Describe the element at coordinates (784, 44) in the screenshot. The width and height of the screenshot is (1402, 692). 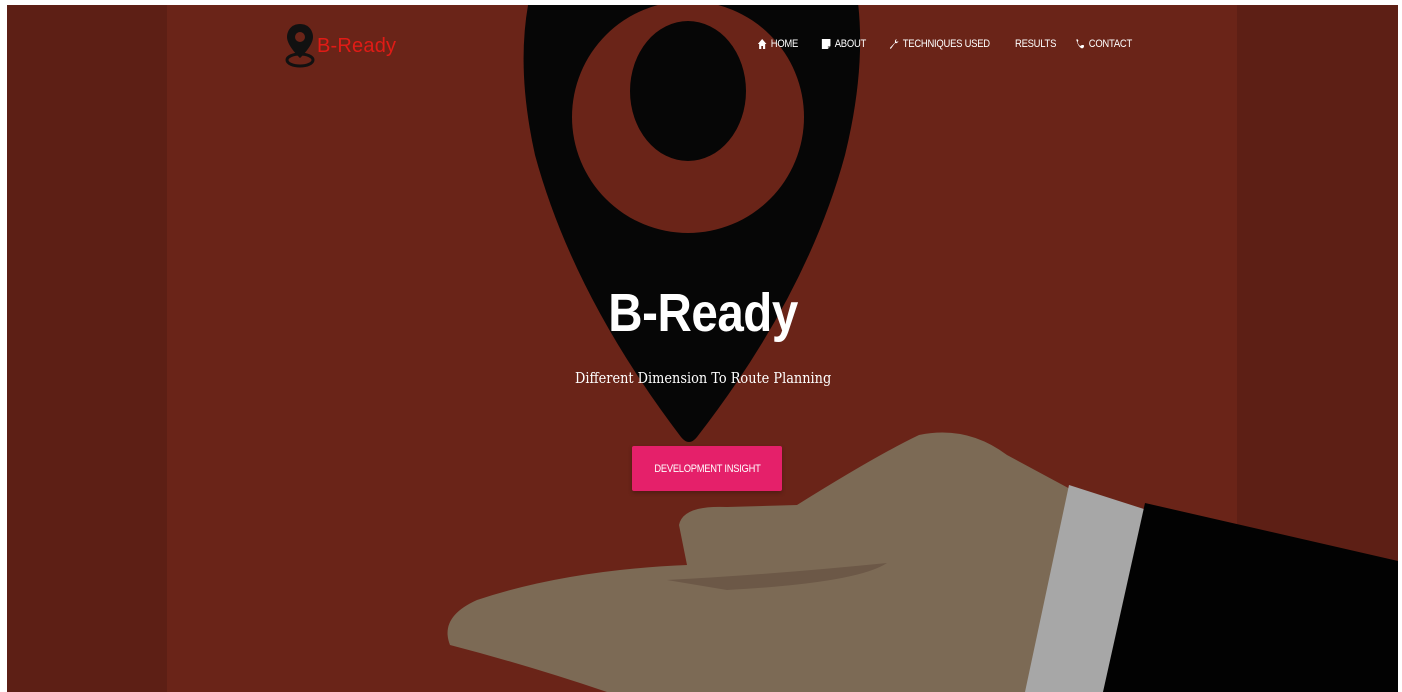
I see `nav-label-home: HOME` at that location.